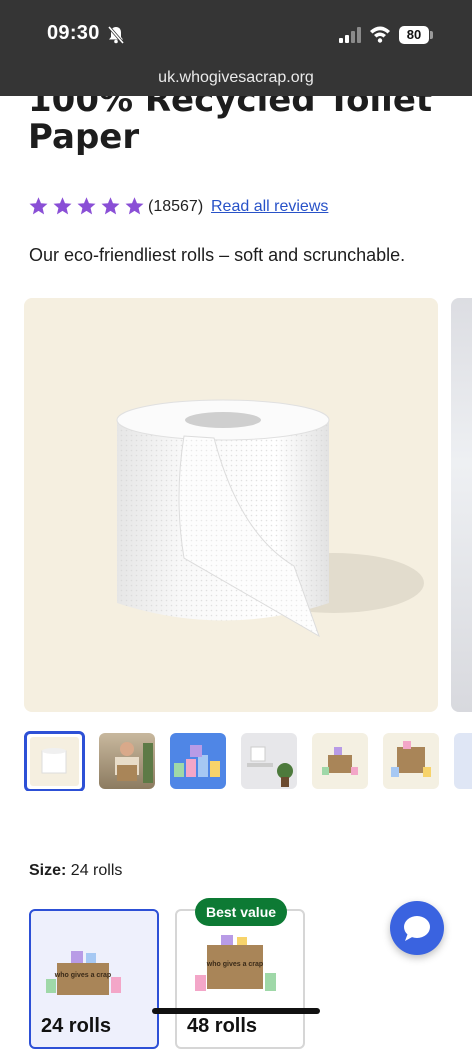 This screenshot has height=1049, width=472. Describe the element at coordinates (76, 1026) in the screenshot. I see `size-option-label: 24 rolls` at that location.